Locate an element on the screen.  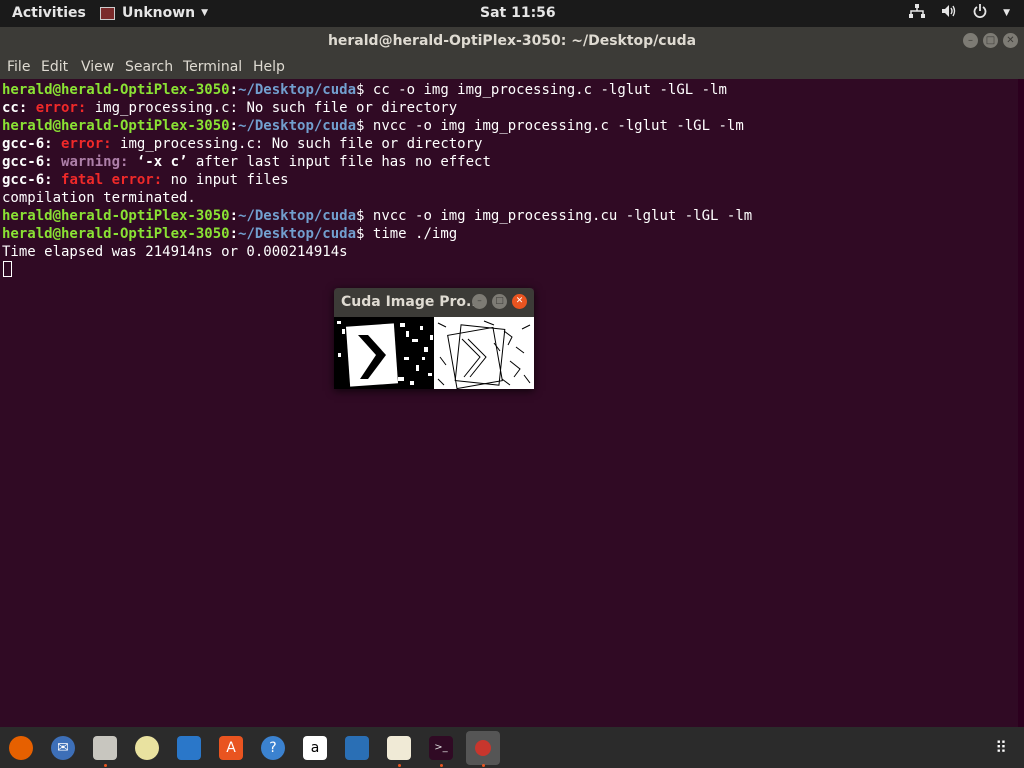
menu-terminal: Terminal is located at coordinates (212, 67).